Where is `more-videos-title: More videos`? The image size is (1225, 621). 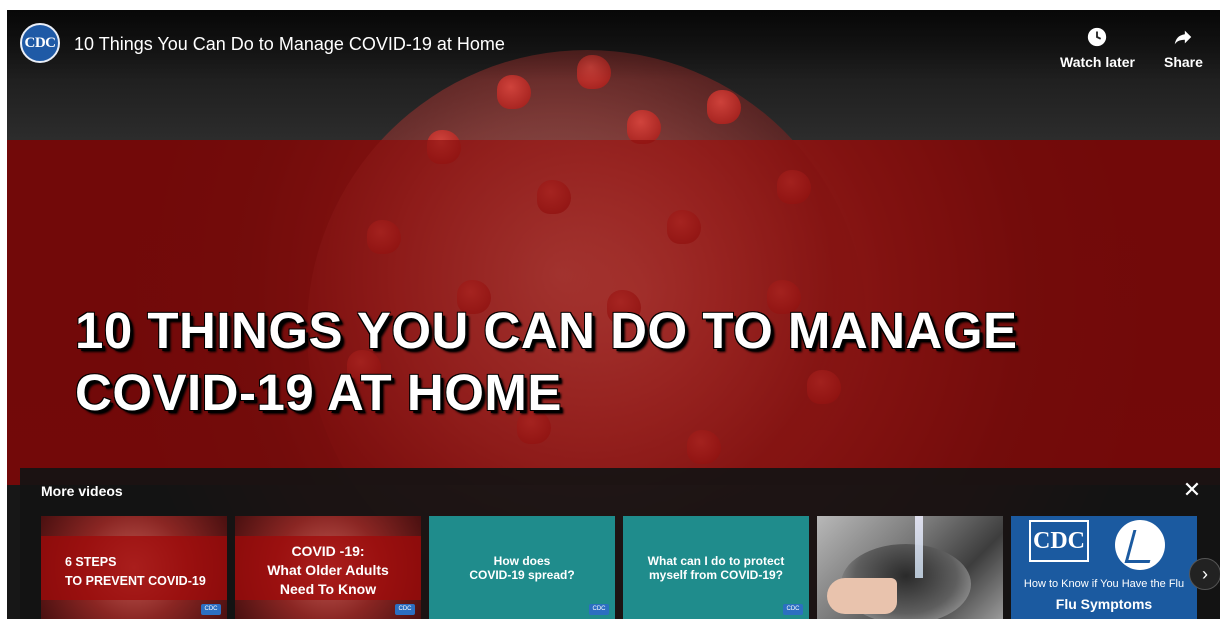 more-videos-title: More videos is located at coordinates (82, 491).